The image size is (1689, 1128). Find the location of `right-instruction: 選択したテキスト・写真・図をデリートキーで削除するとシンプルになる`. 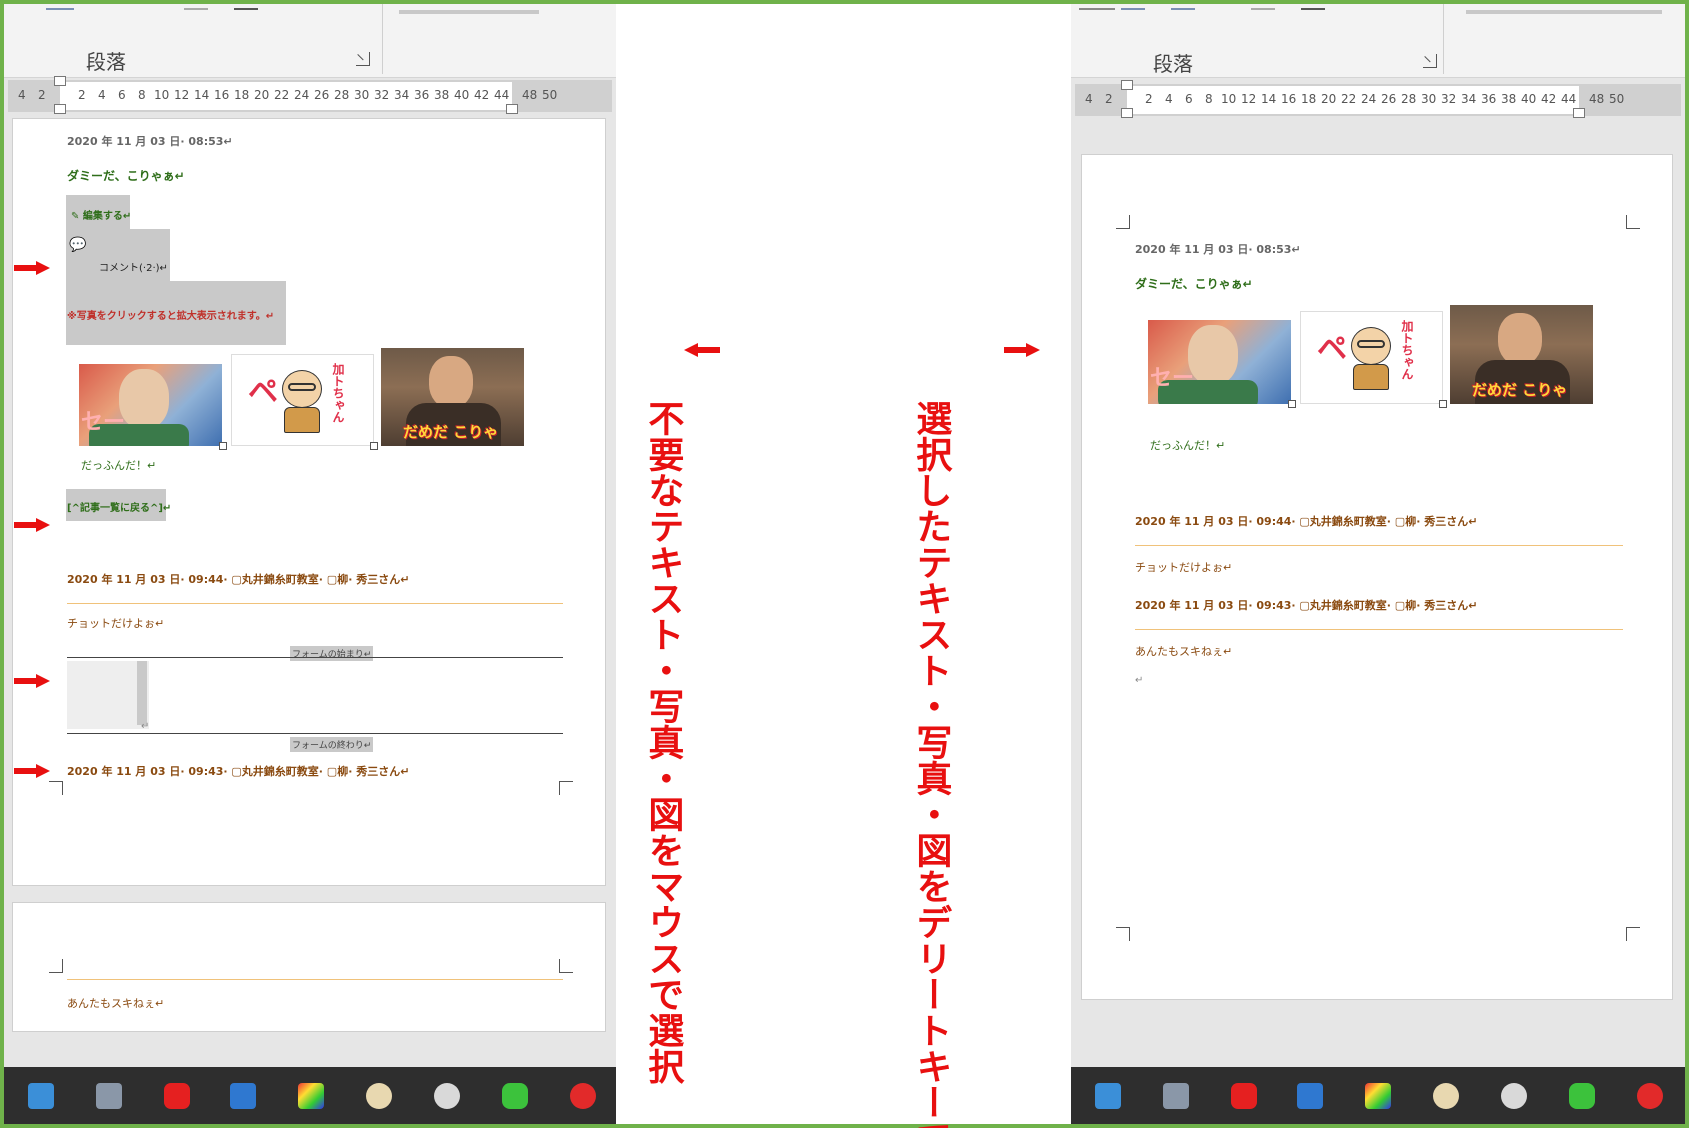

right-instruction: 選択したテキスト・写真・図をデリートキーで削除するとシンプルになる is located at coordinates (931, 764).